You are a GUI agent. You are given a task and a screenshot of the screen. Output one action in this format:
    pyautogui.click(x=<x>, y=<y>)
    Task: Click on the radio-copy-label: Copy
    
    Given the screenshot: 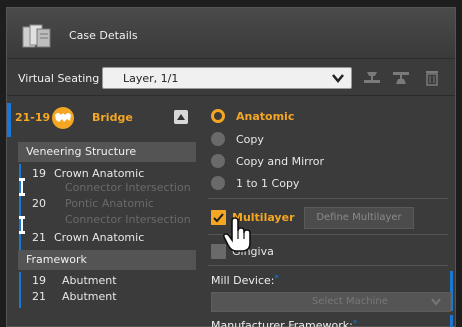 What is the action you would take?
    pyautogui.click(x=250, y=139)
    